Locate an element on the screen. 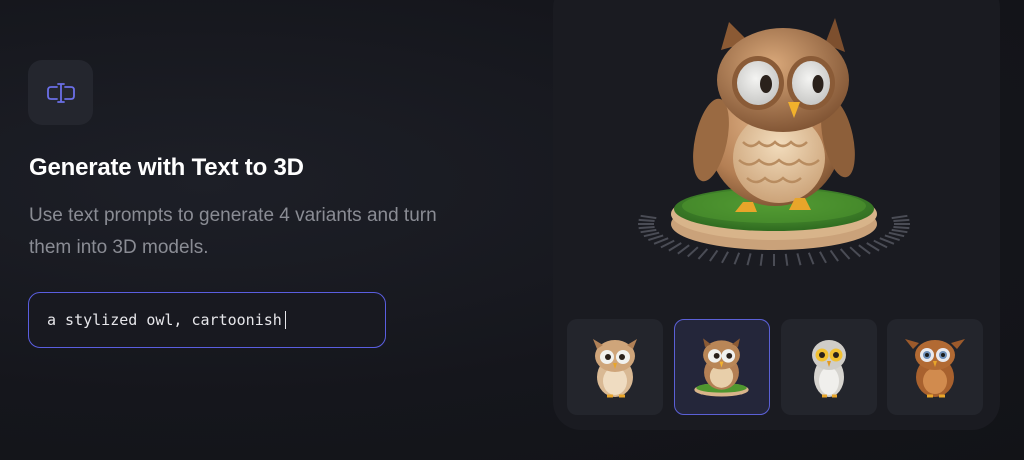  feature-title: Generate with Text to 3D is located at coordinates (166, 167).